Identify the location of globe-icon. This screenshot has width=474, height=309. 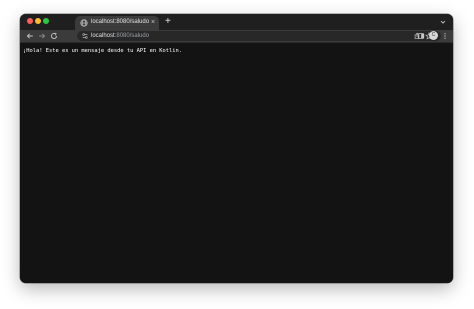
(84, 23).